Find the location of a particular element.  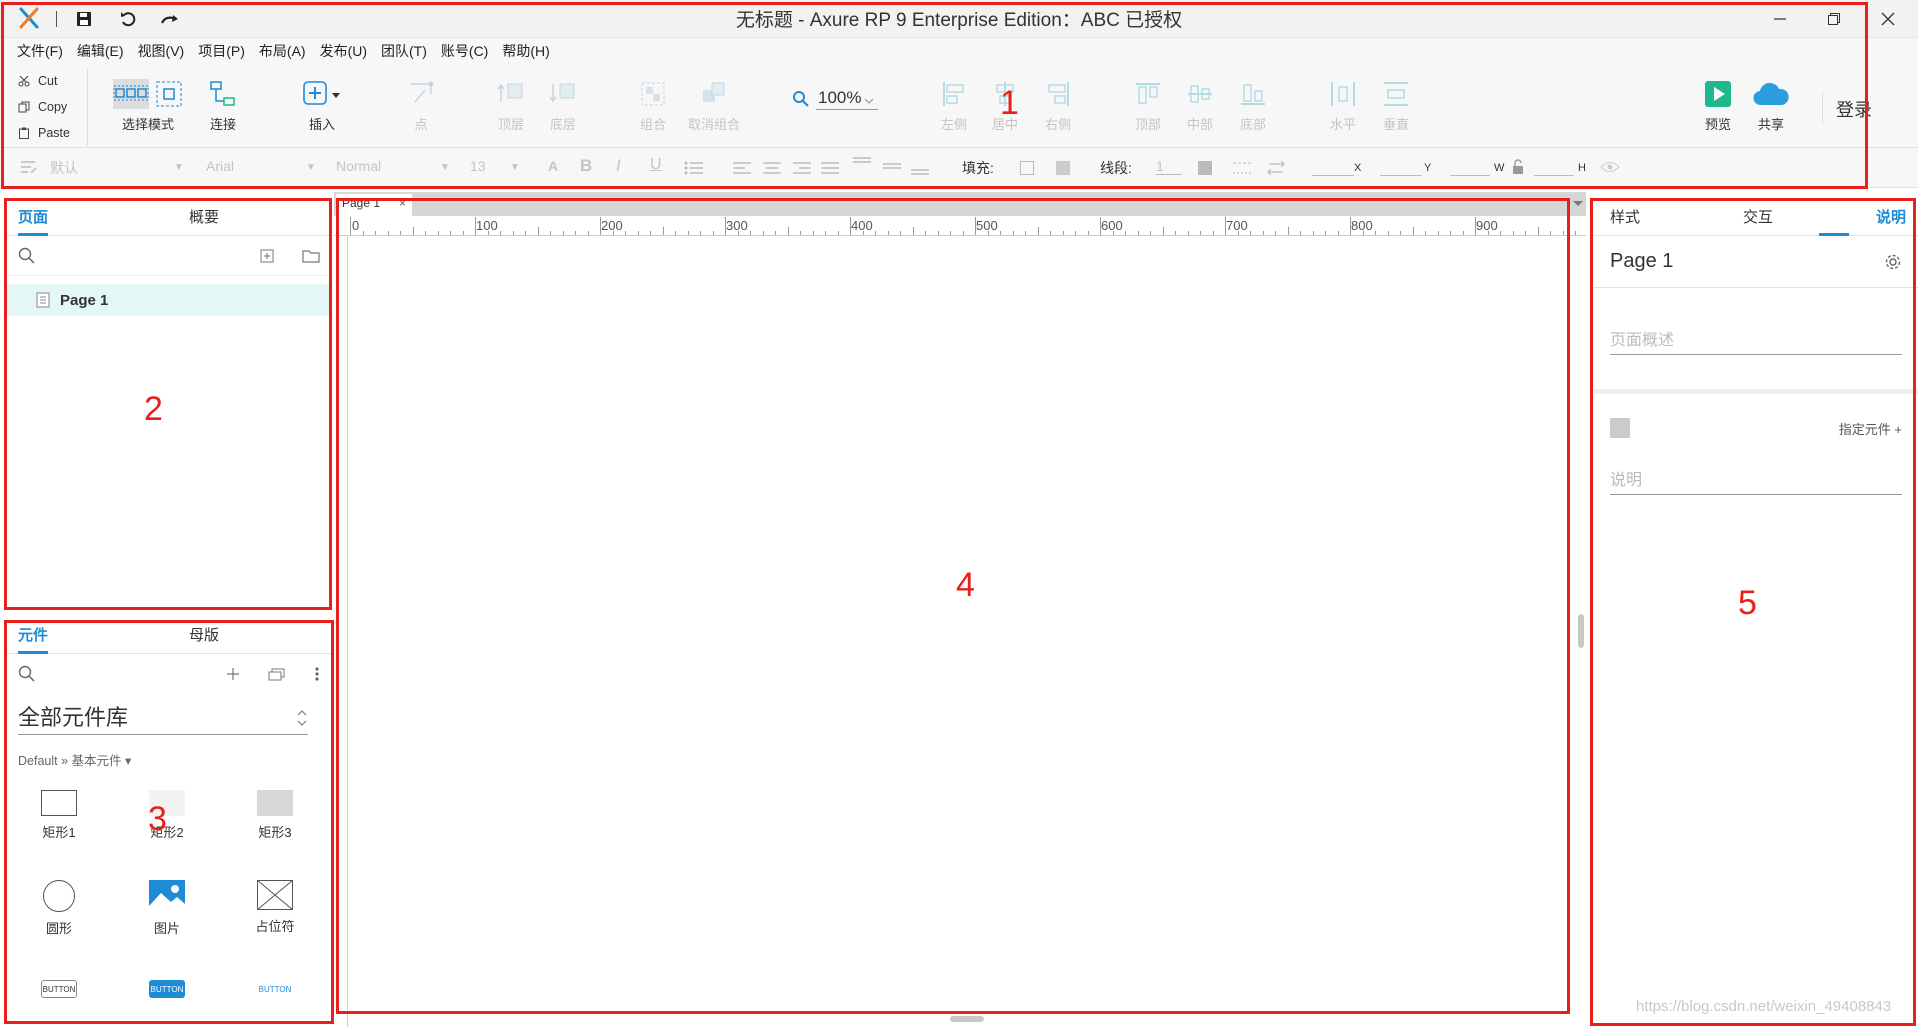

tab-interactions: 交互 is located at coordinates (1758, 216).